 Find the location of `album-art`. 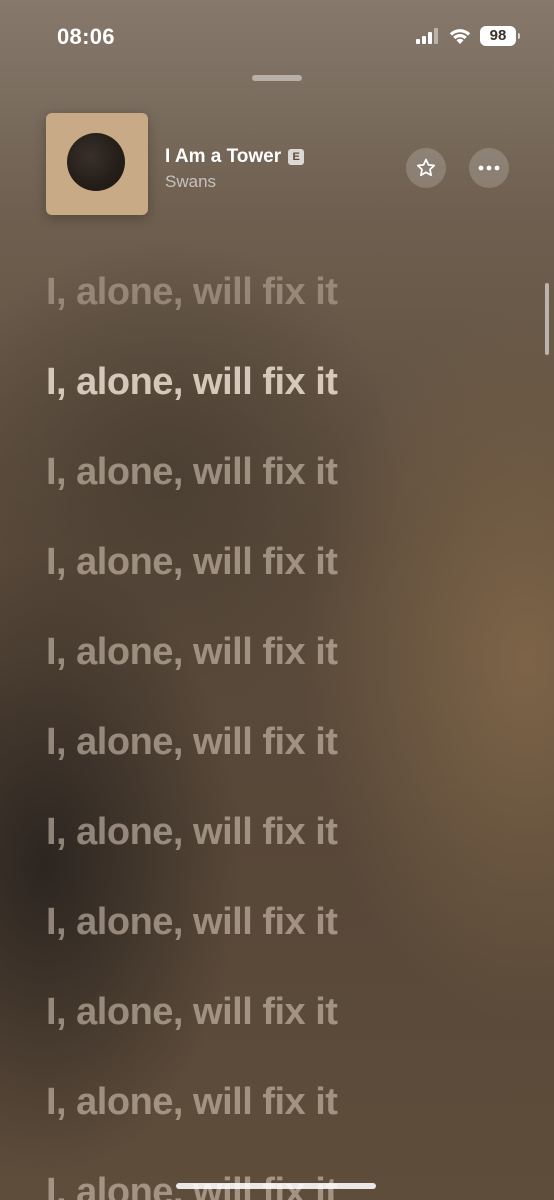

album-art is located at coordinates (97, 164).